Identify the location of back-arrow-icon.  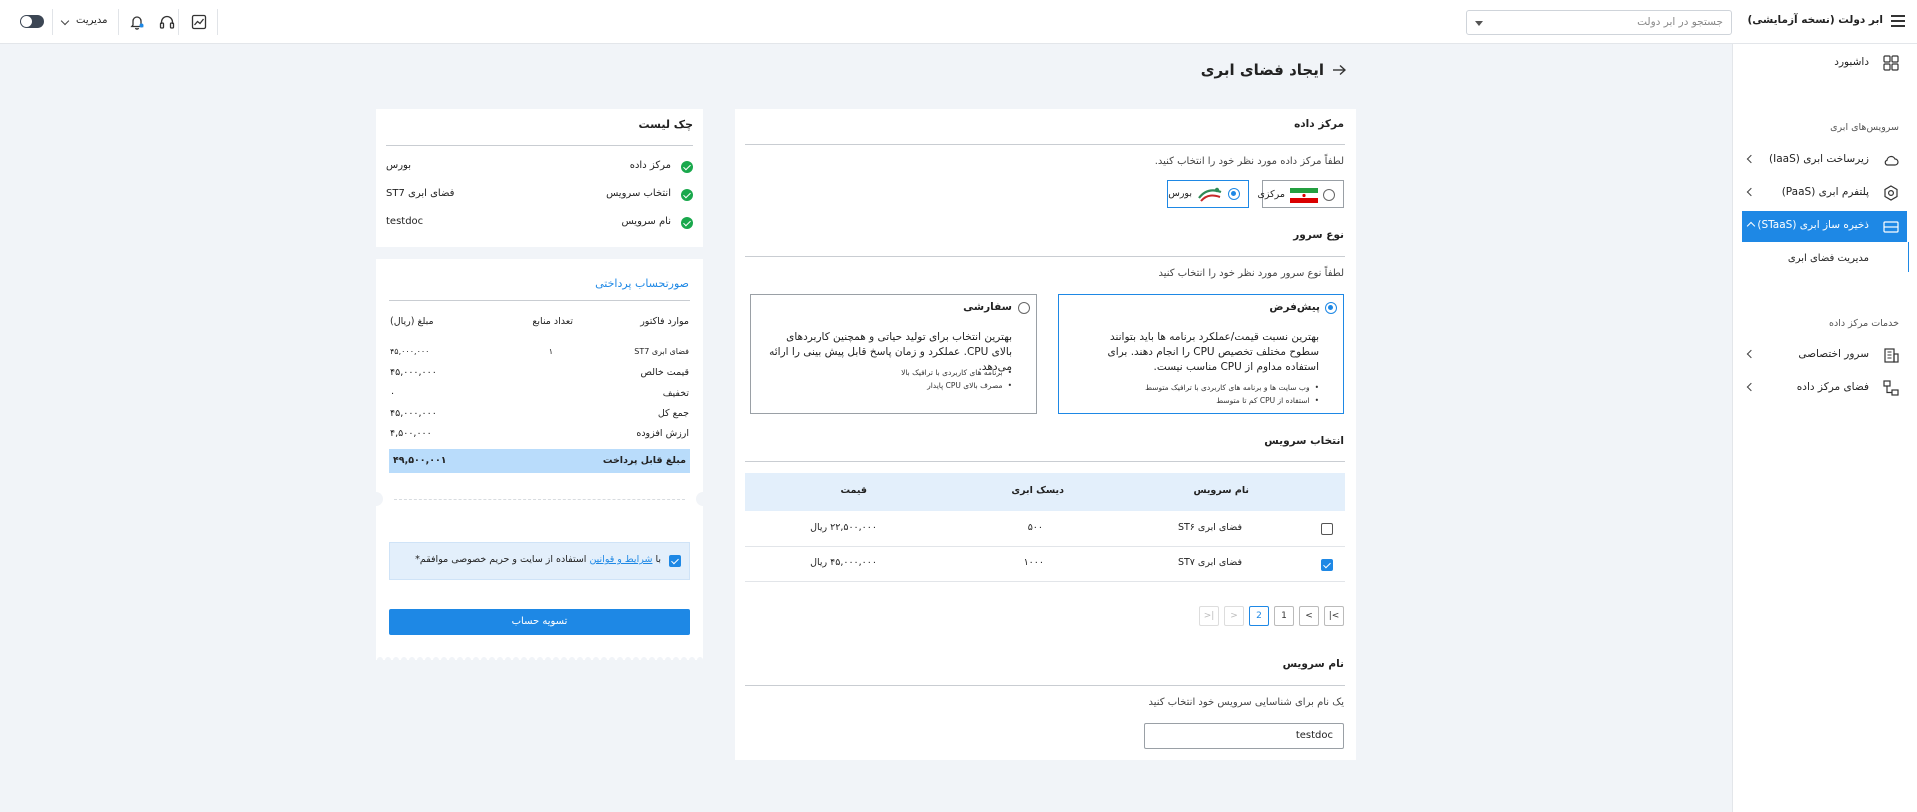
(1339, 70).